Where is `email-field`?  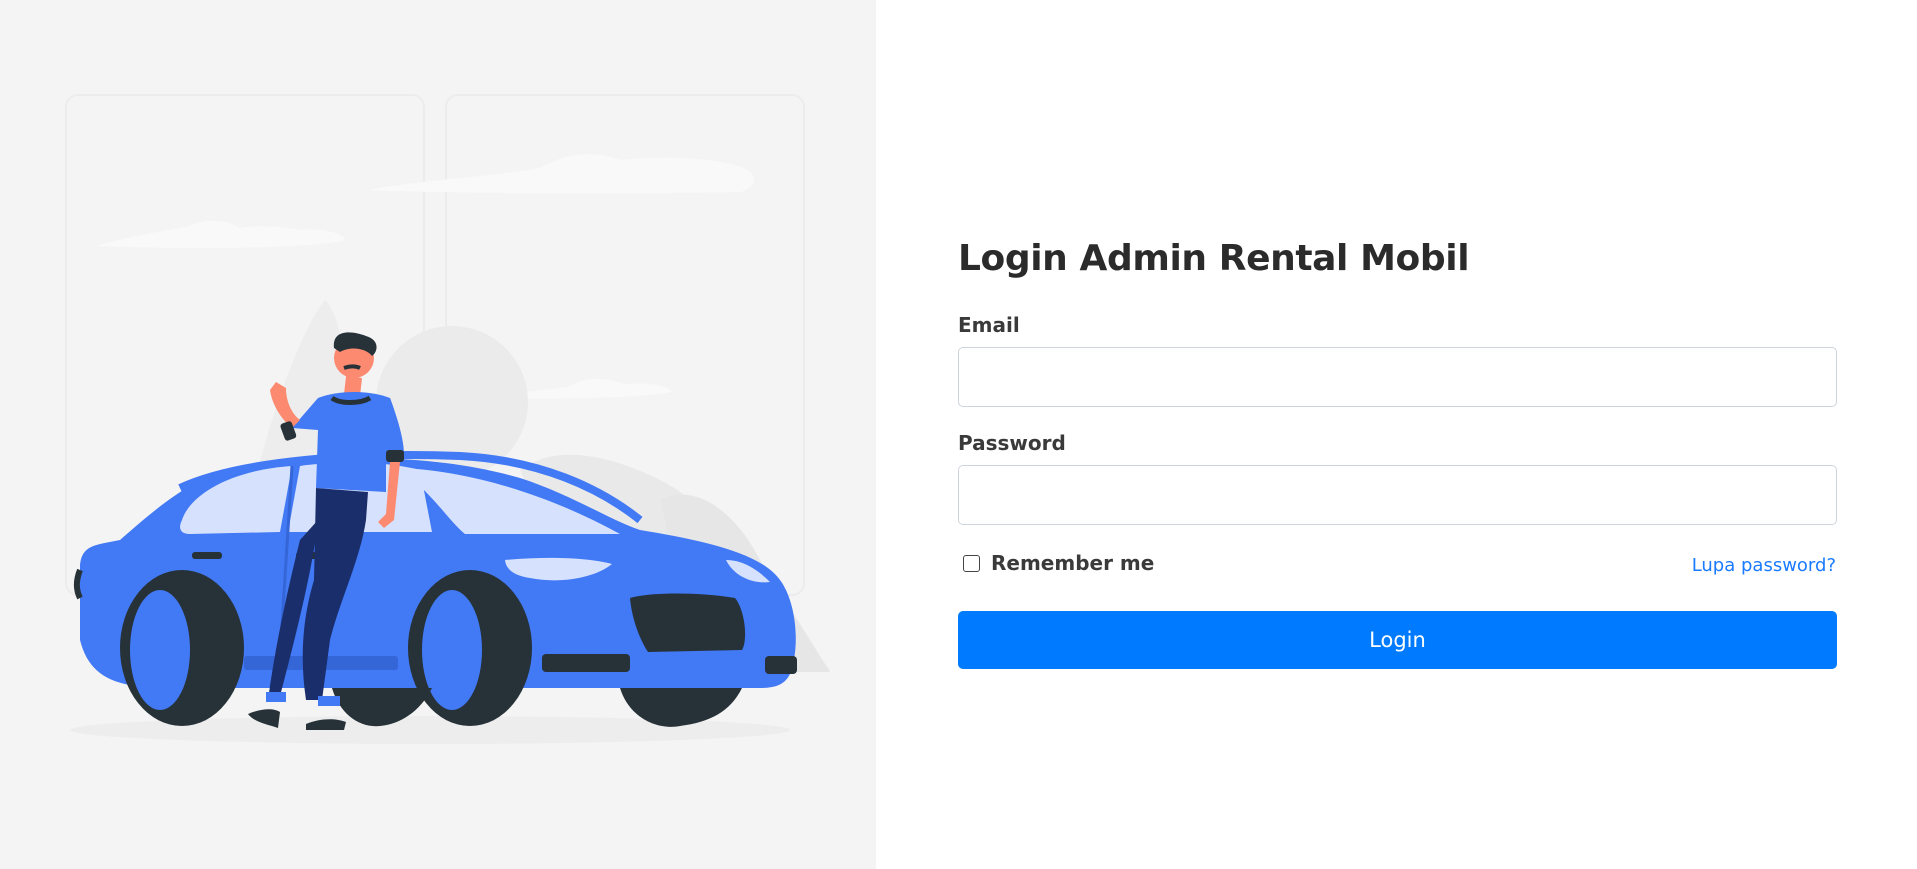
email-field is located at coordinates (1397, 377).